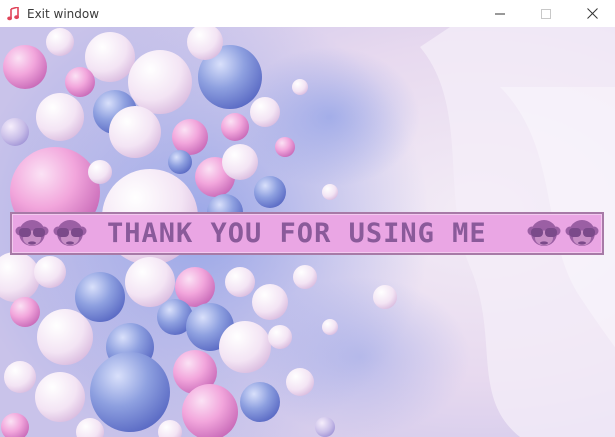  I want to click on close-icon, so click(592, 13).